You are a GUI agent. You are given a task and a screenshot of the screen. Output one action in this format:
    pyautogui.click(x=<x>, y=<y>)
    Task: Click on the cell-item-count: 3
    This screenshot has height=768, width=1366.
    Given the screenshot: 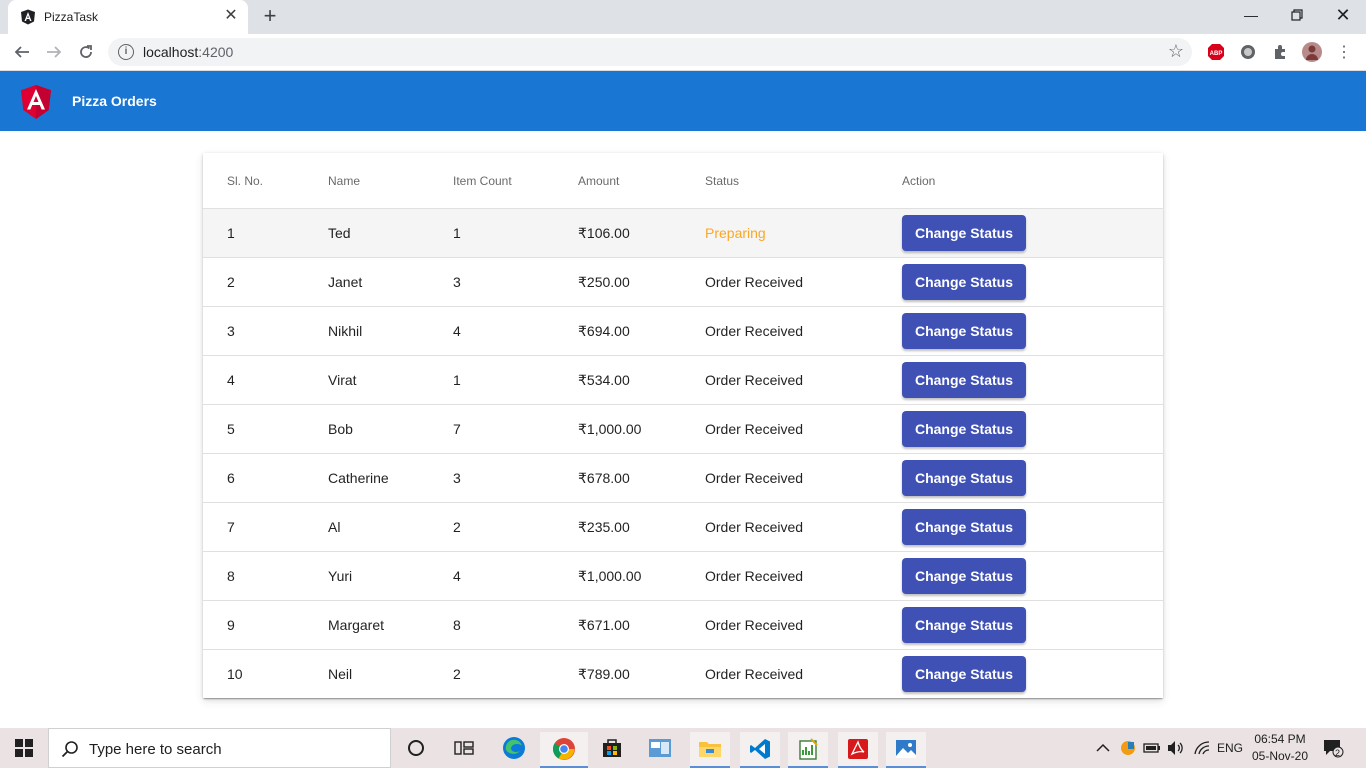 What is the action you would take?
    pyautogui.click(x=515, y=282)
    